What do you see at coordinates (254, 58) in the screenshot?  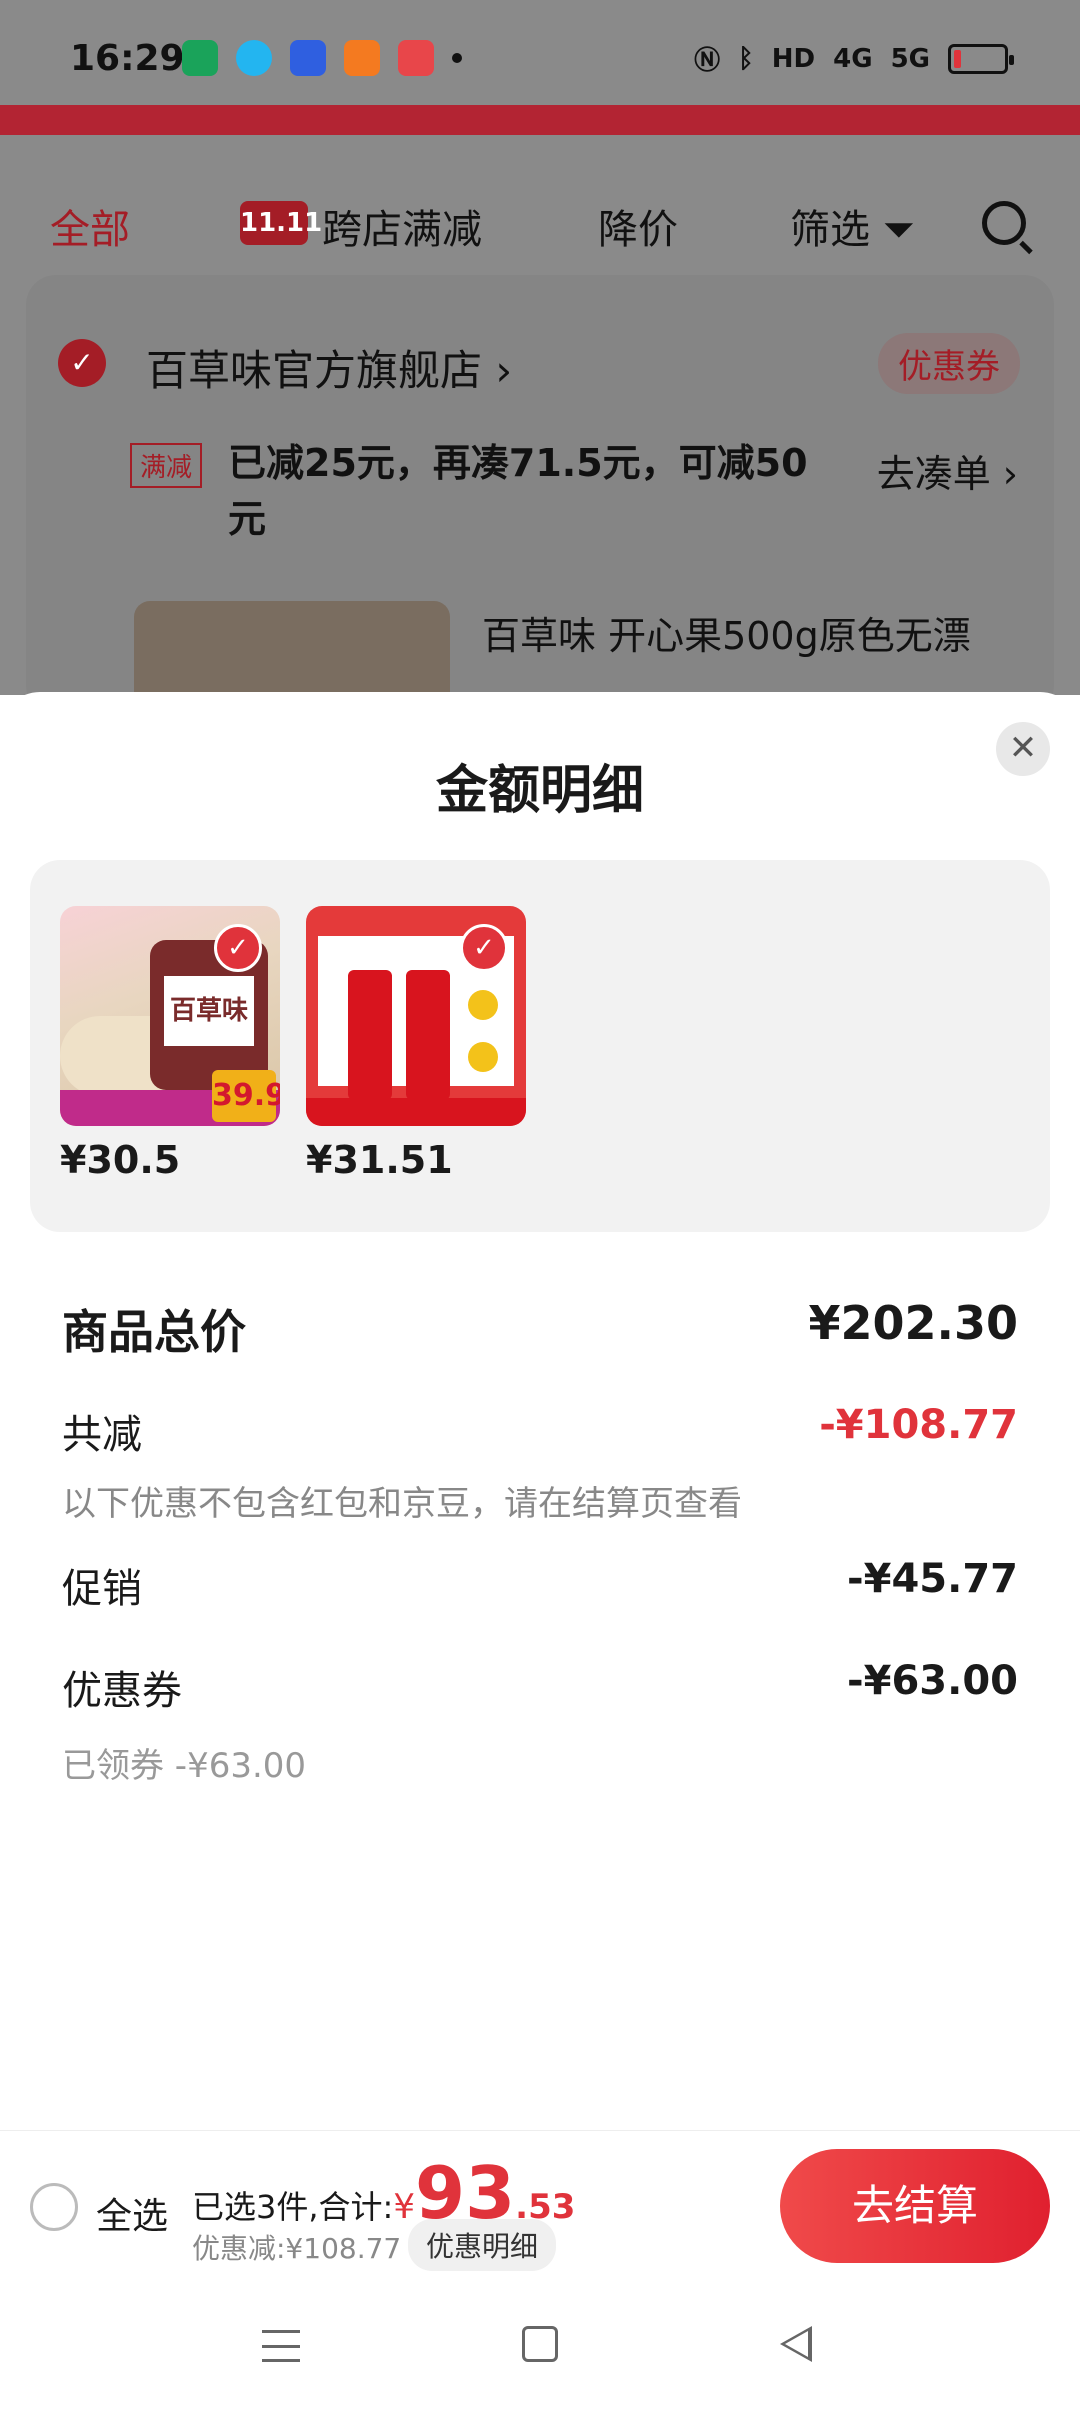 I see `qq-icon` at bounding box center [254, 58].